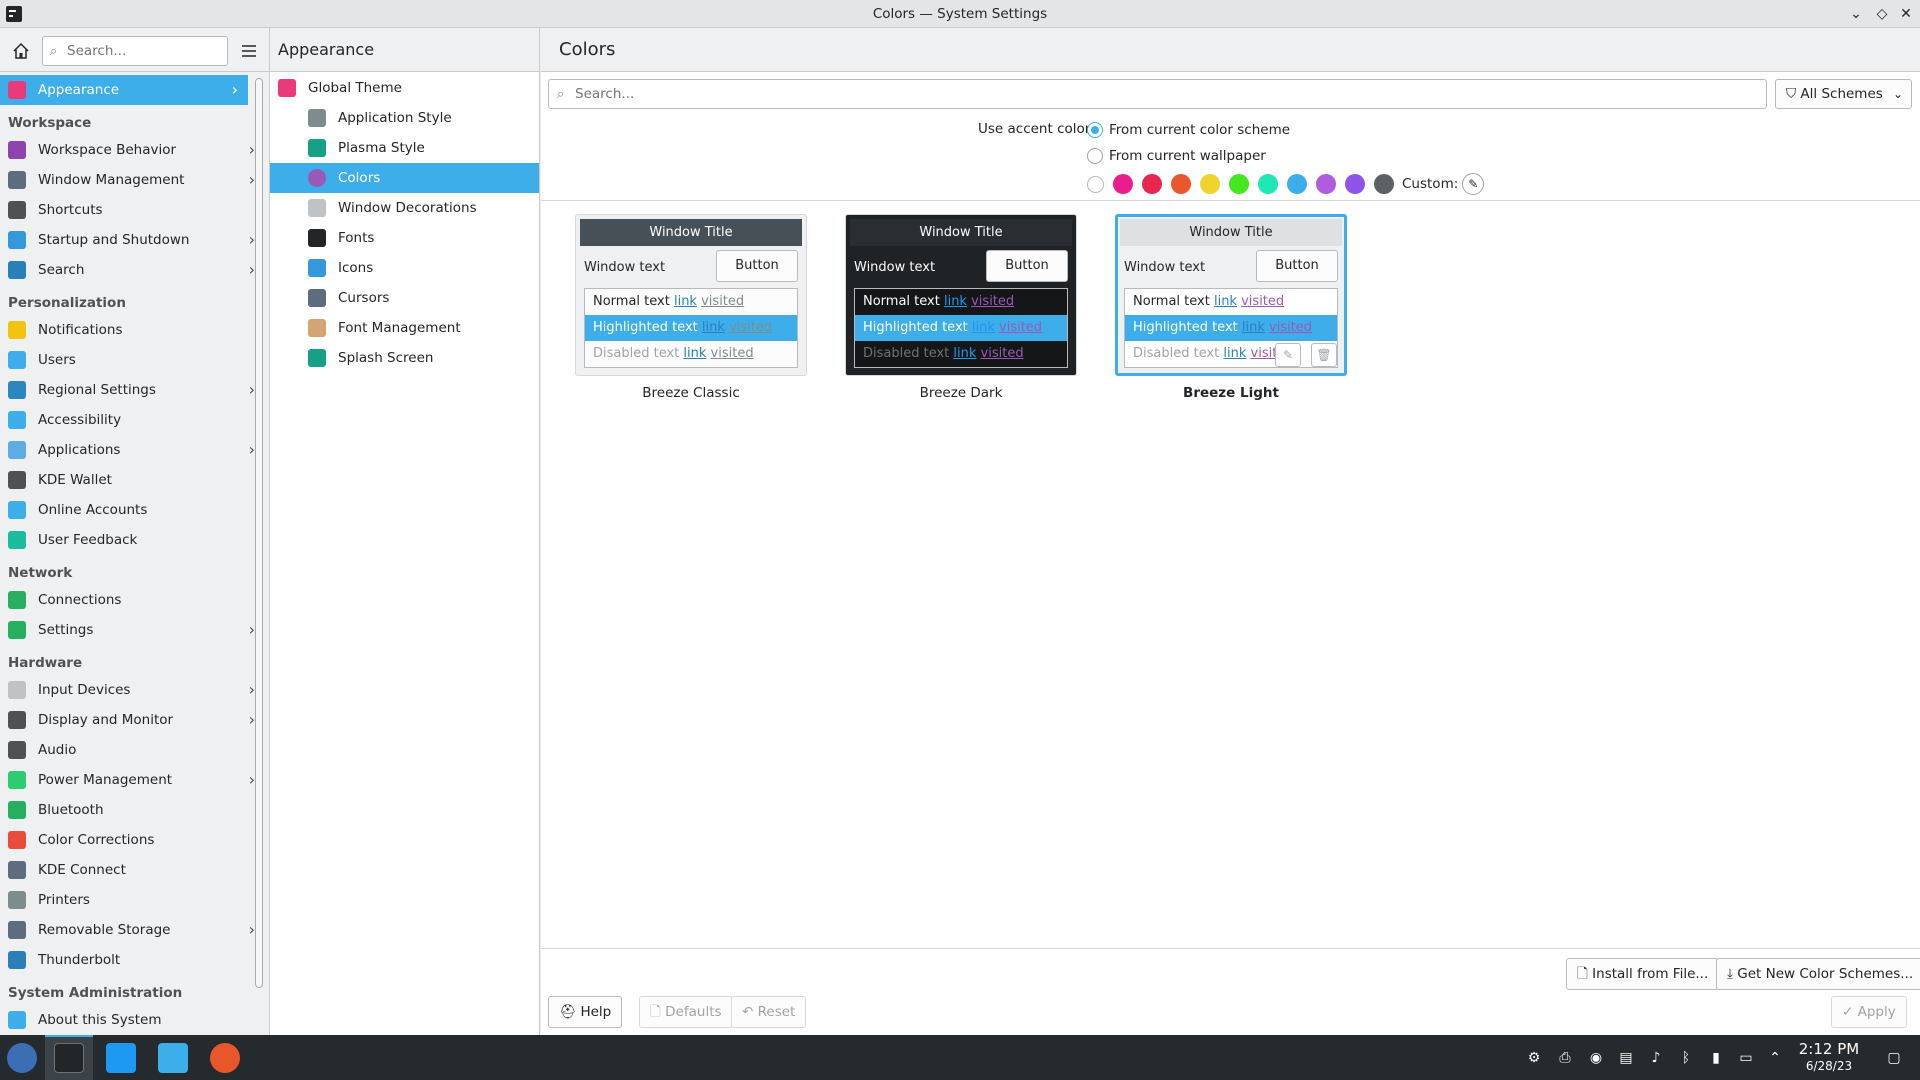 This screenshot has width=1920, height=1080. What do you see at coordinates (1894, 1058) in the screenshot?
I see `show-desktop-icon: ▢` at bounding box center [1894, 1058].